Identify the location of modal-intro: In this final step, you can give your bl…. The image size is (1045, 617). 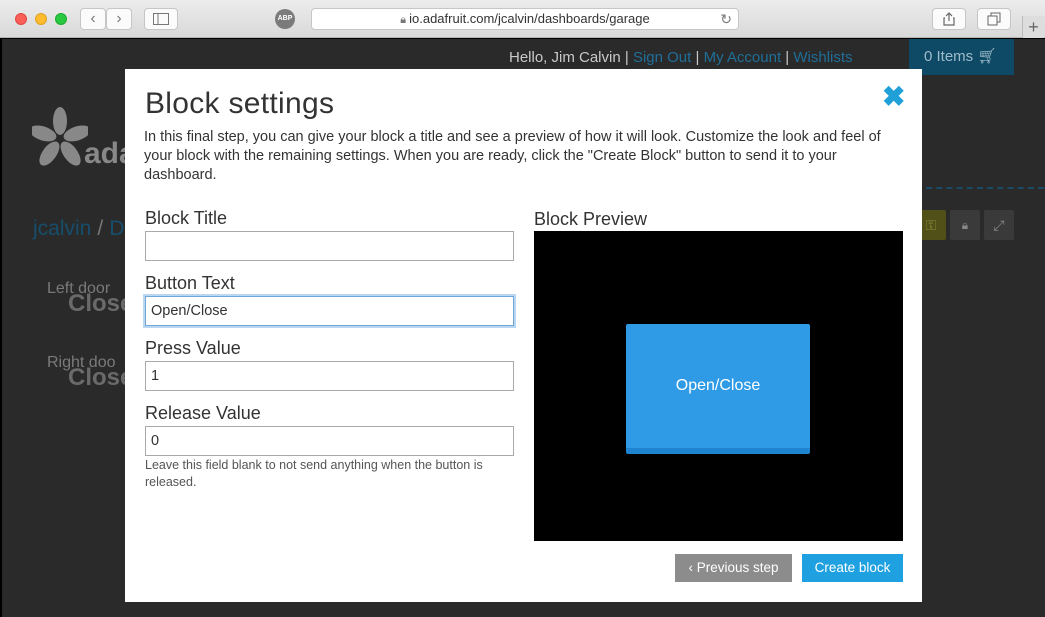
(512, 156).